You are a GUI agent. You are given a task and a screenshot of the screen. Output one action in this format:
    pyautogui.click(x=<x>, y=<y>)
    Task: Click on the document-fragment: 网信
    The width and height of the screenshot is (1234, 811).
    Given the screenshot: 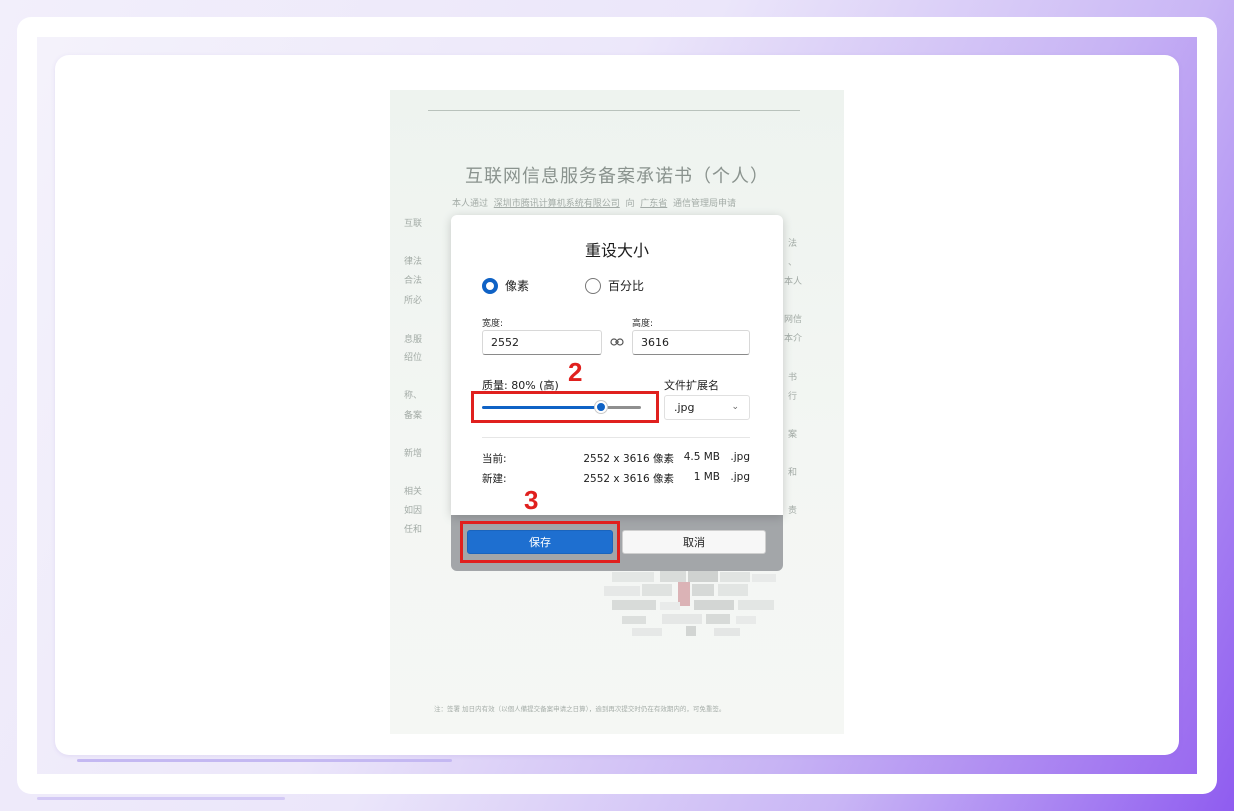 What is the action you would take?
    pyautogui.click(x=793, y=320)
    